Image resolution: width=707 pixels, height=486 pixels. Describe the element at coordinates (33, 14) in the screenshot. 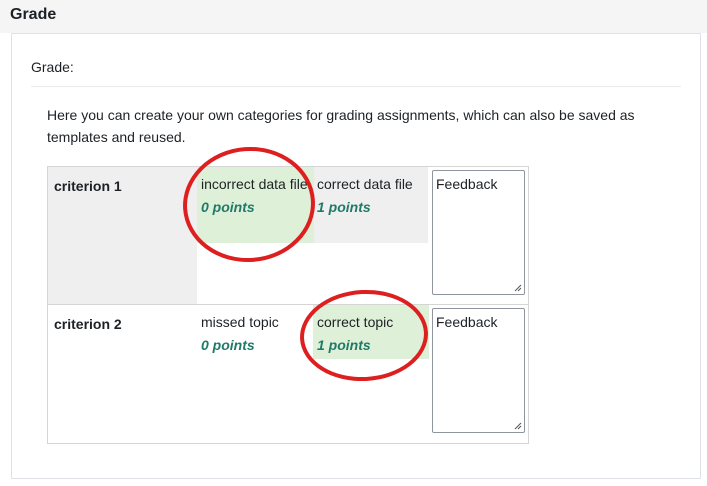

I see `section-title: Grade` at that location.